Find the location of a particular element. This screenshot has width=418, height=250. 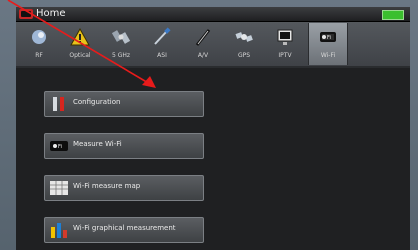

tab-5ghz: 5 GHz is located at coordinates (121, 44).